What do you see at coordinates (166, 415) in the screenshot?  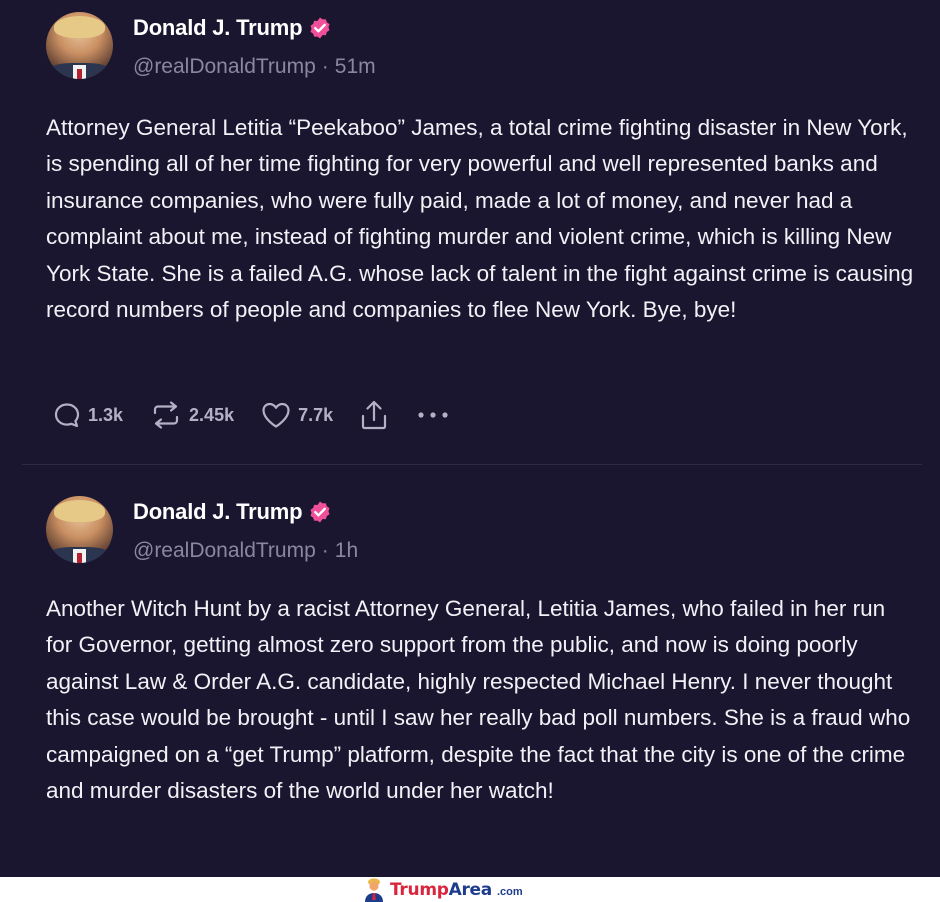 I see `repost-icon` at bounding box center [166, 415].